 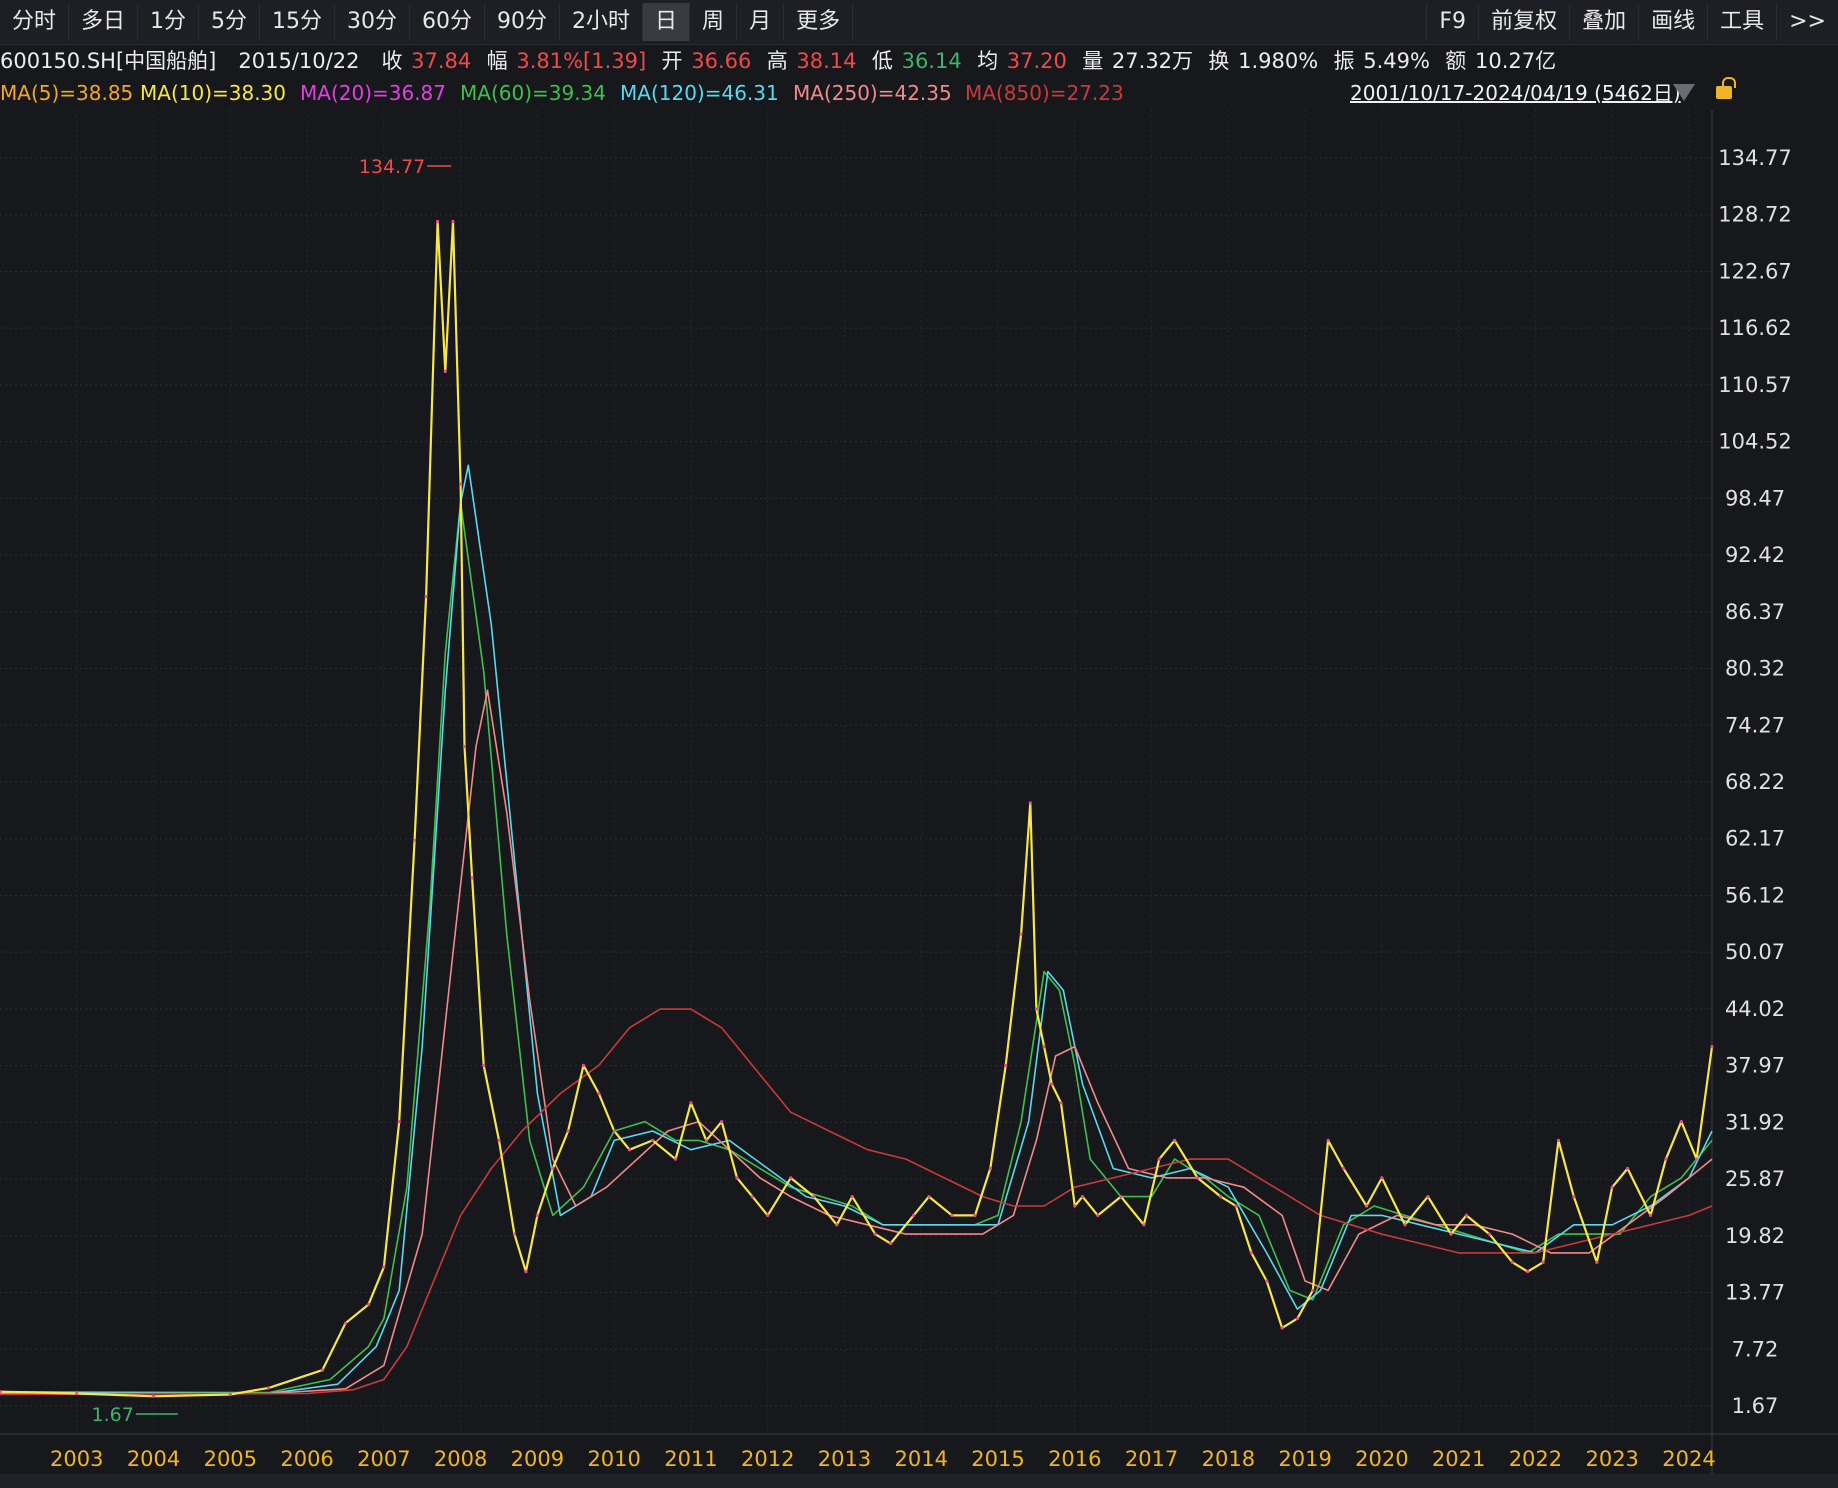 I want to click on period-tab-9: 日, so click(x=667, y=22).